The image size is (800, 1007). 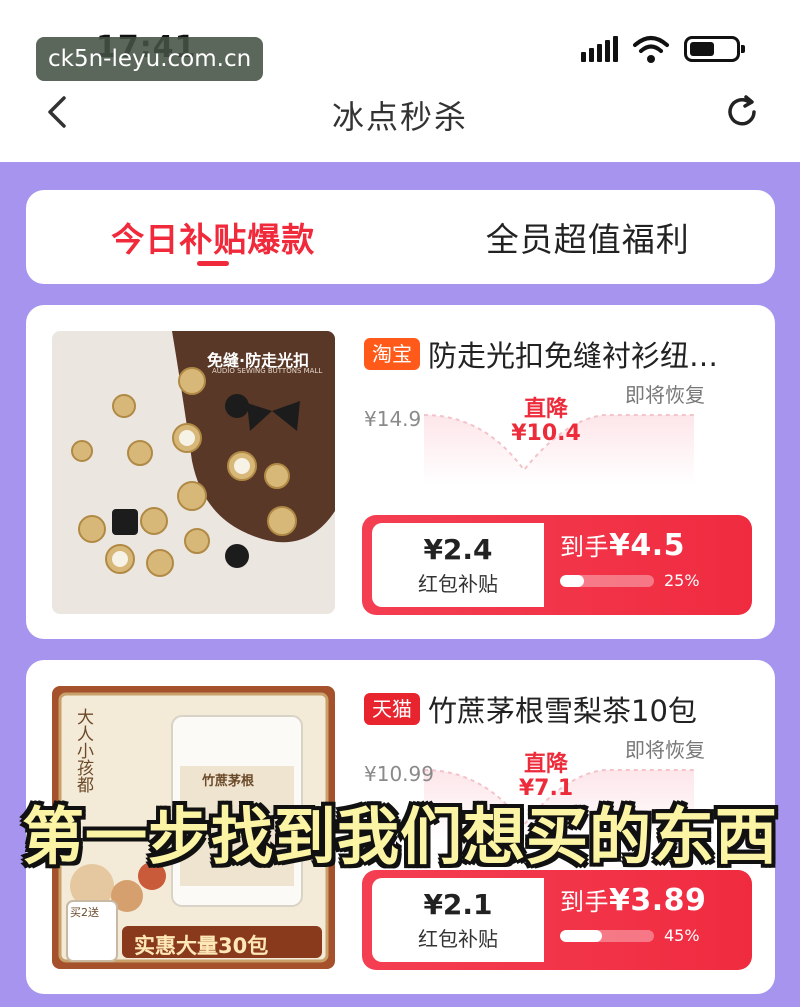 I want to click on product-image: 免缝·防走光扣 AUDIO SEWING BUTTONS MALL, so click(x=193, y=472).